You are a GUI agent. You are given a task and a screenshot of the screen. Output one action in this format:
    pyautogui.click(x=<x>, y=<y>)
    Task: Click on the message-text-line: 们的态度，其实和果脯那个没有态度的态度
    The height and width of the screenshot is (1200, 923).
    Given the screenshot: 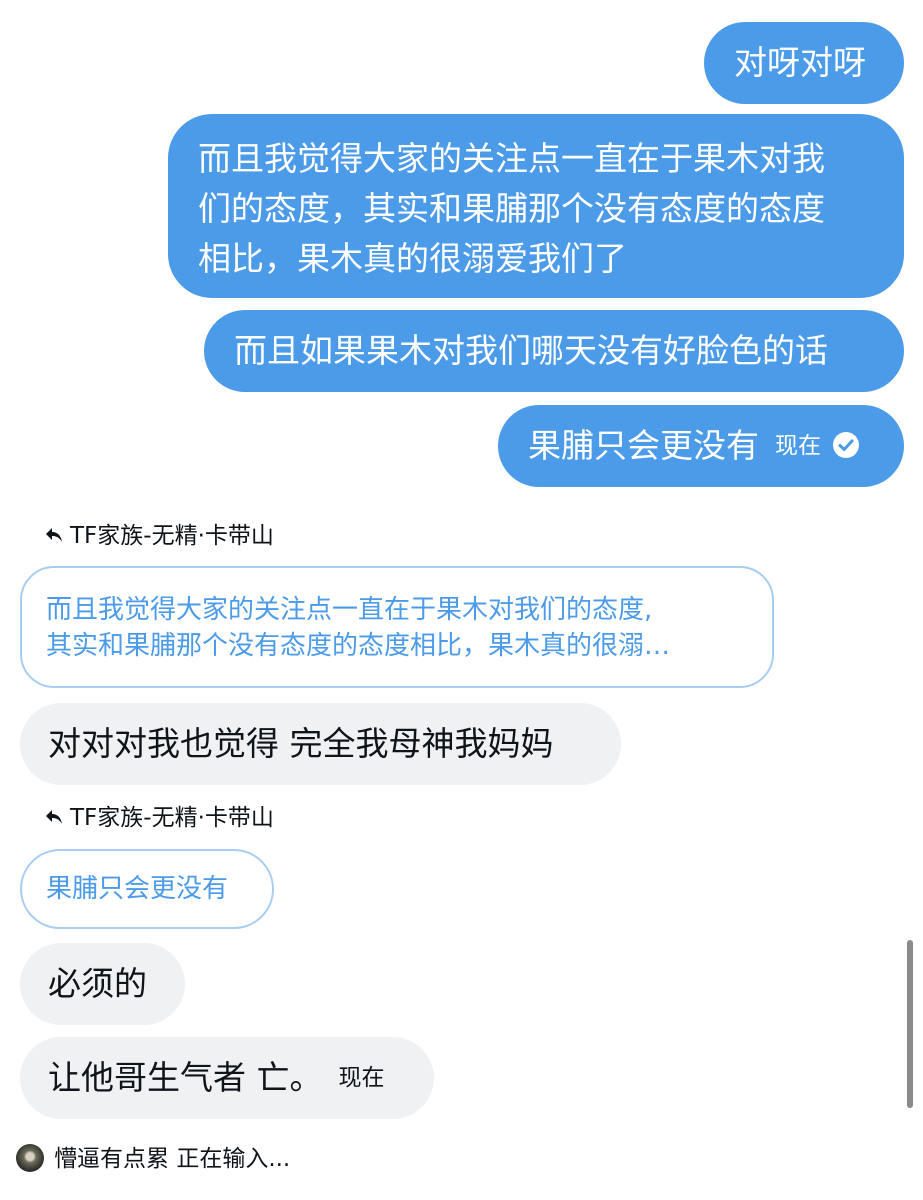 What is the action you would take?
    pyautogui.click(x=511, y=208)
    